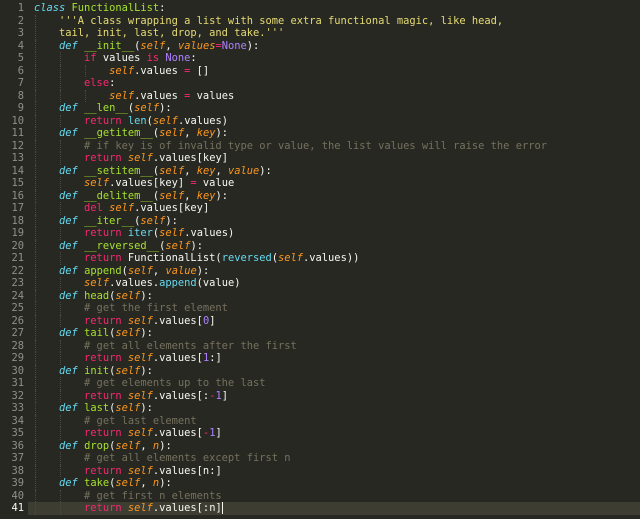 The height and width of the screenshot is (519, 640). What do you see at coordinates (337, 408) in the screenshot?
I see `code-line: def last(self):` at bounding box center [337, 408].